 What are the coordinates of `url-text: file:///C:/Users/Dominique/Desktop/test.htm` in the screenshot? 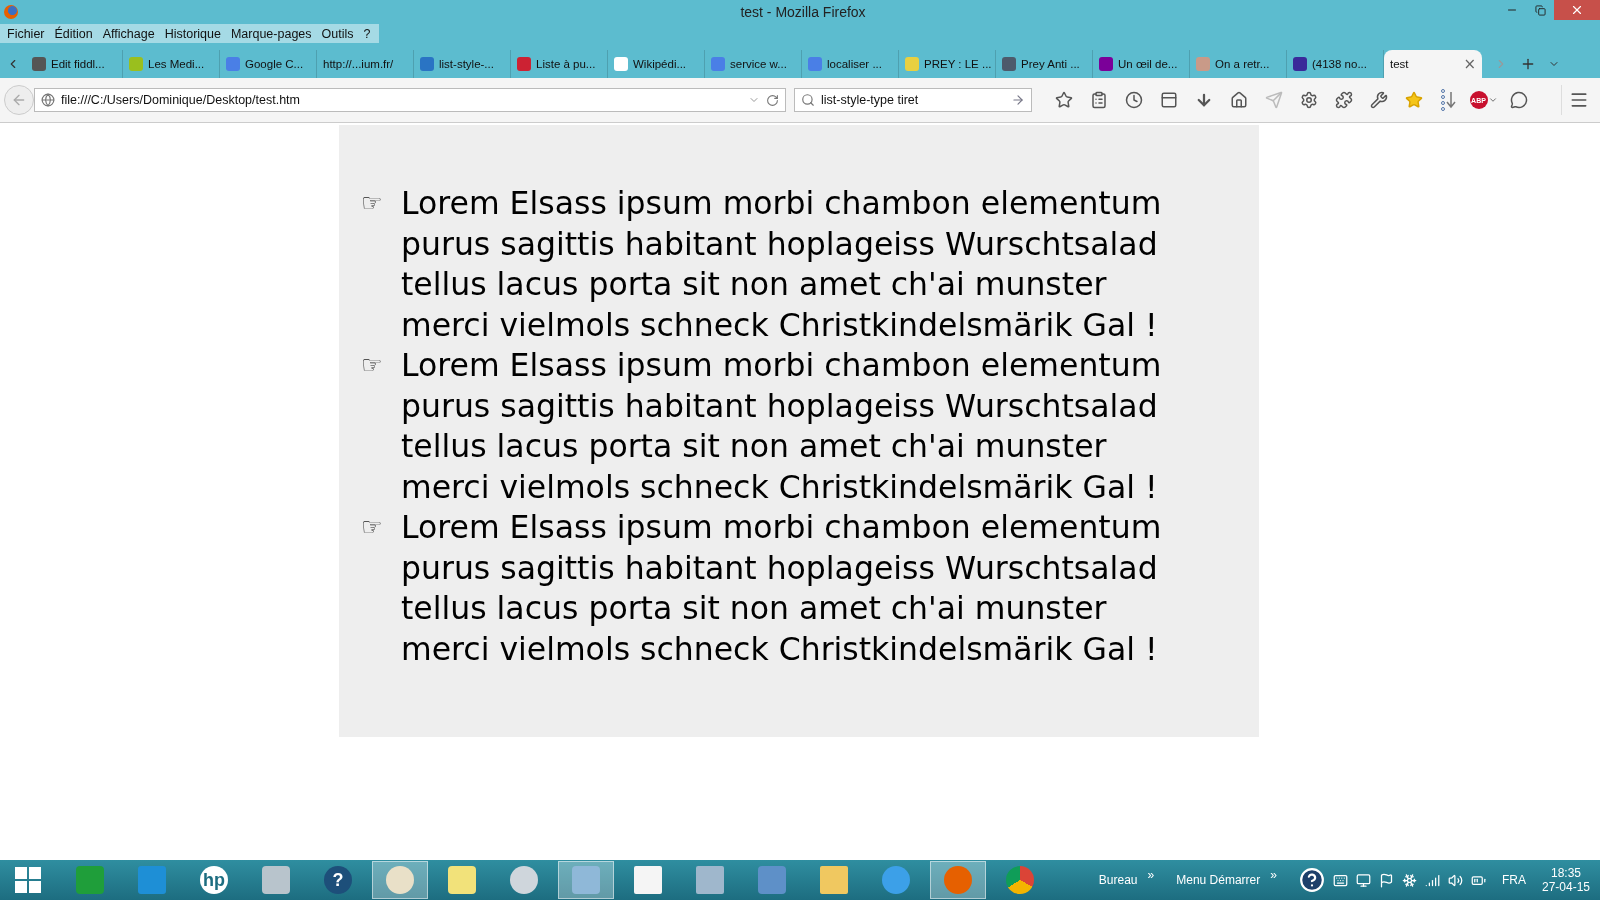 It's located at (181, 100).